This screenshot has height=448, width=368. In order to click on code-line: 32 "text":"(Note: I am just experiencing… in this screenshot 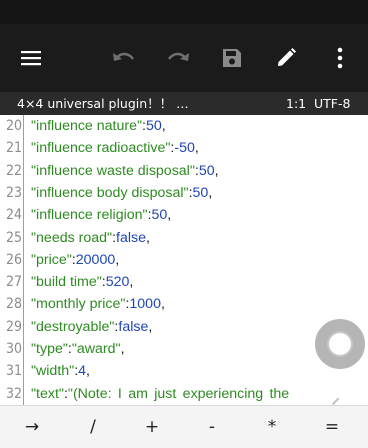, I will do `click(184, 394)`.